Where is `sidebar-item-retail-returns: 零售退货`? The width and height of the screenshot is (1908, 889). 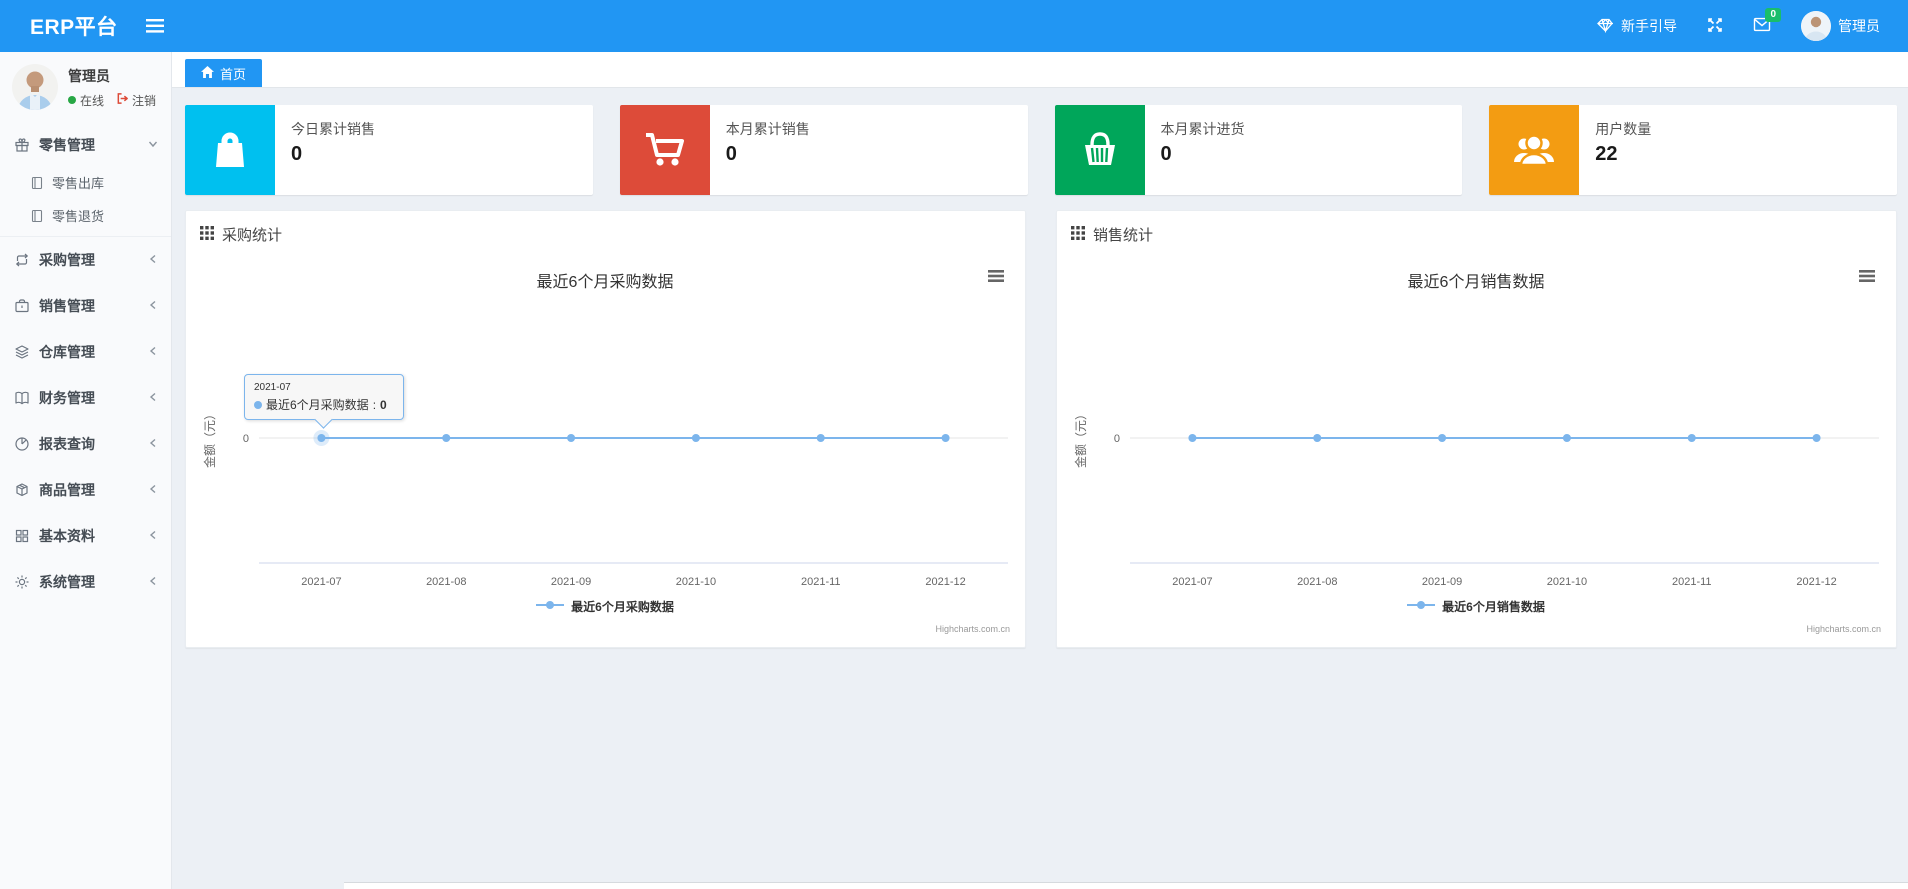
sidebar-item-retail-returns: 零售退货 is located at coordinates (85, 215).